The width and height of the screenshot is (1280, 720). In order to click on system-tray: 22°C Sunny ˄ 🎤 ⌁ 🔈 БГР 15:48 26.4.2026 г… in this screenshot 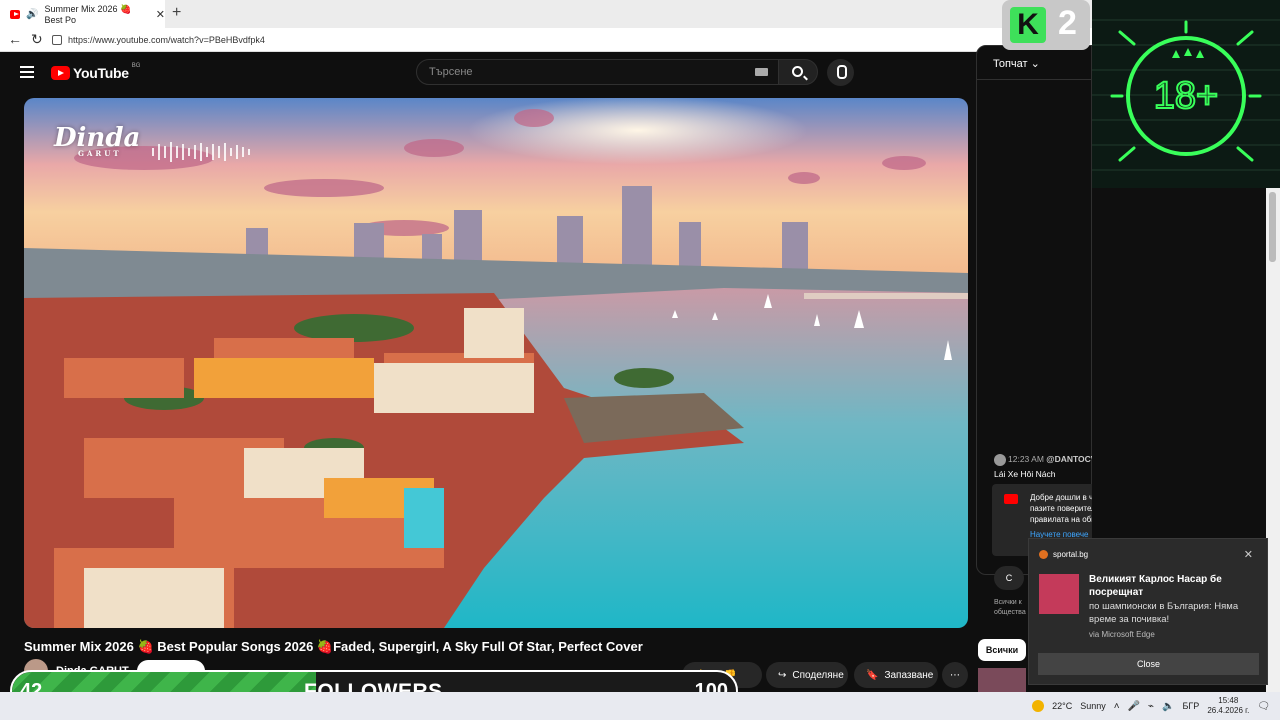, I will do `click(1151, 706)`.